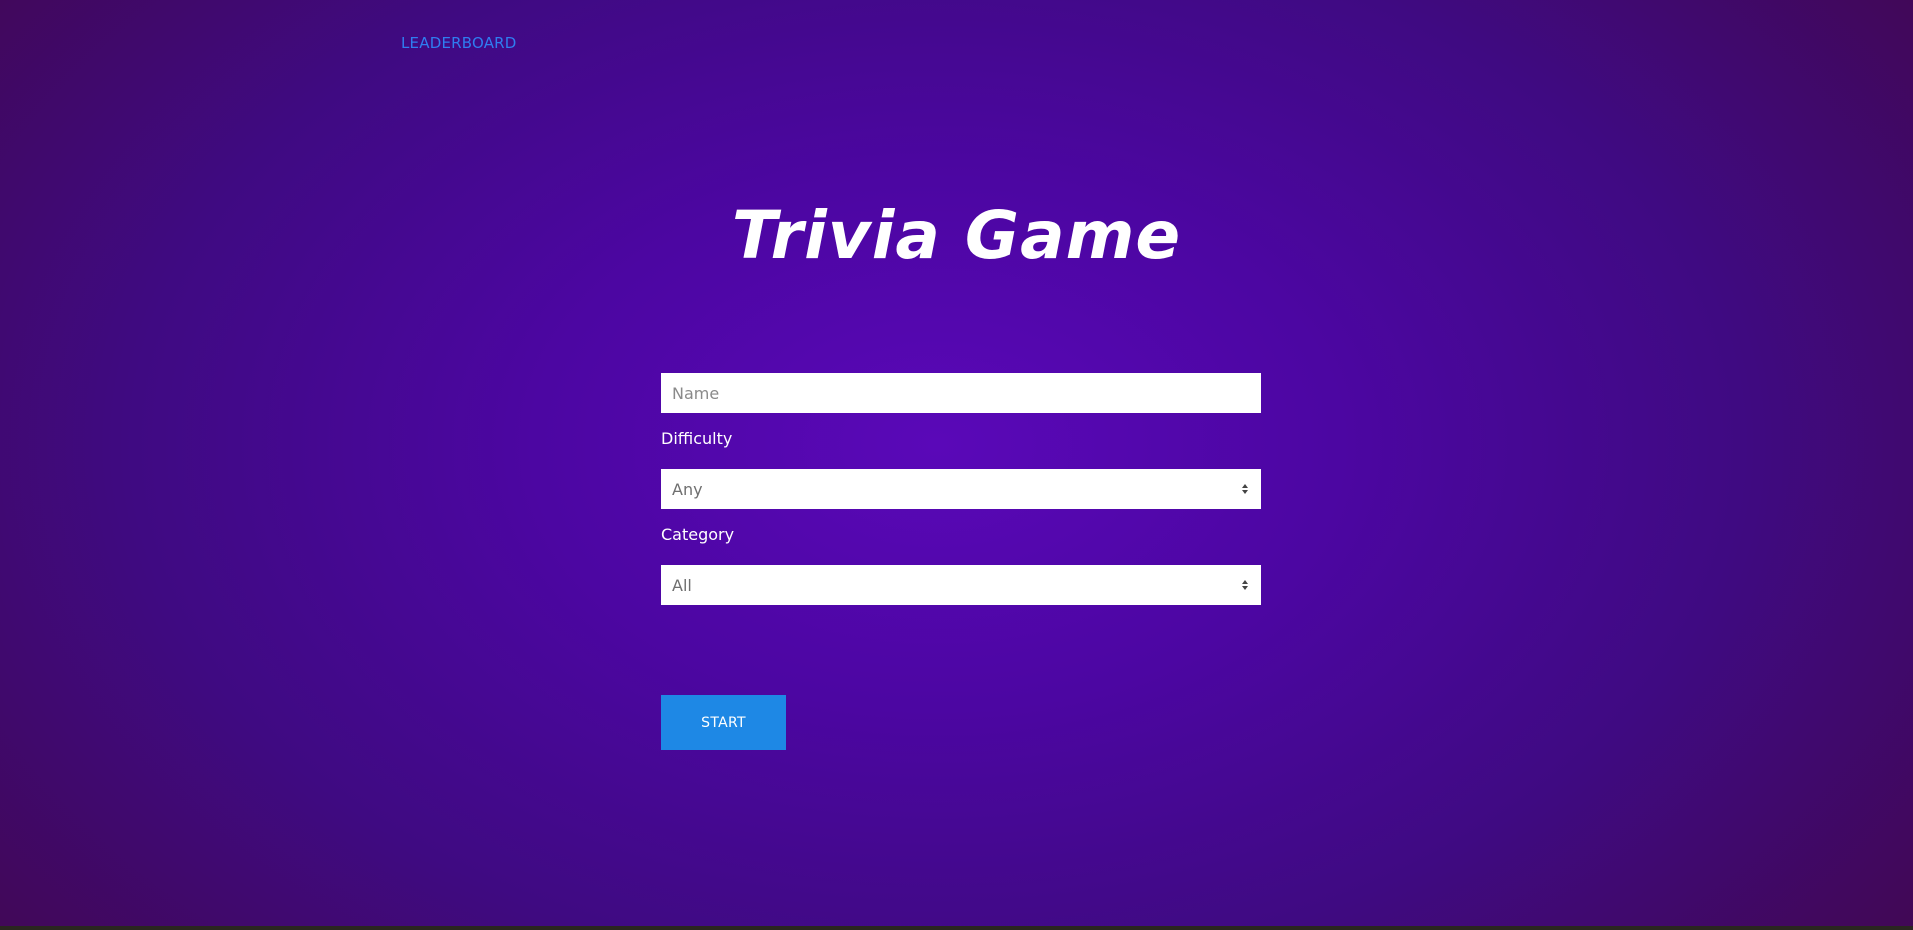  What do you see at coordinates (697, 438) in the screenshot?
I see `difficulty-label: Difficulty` at bounding box center [697, 438].